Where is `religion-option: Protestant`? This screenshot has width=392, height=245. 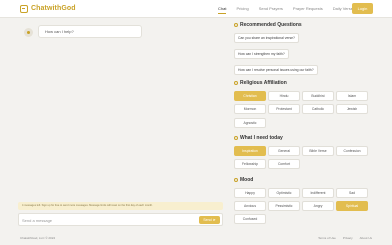 religion-option: Protestant is located at coordinates (284, 109).